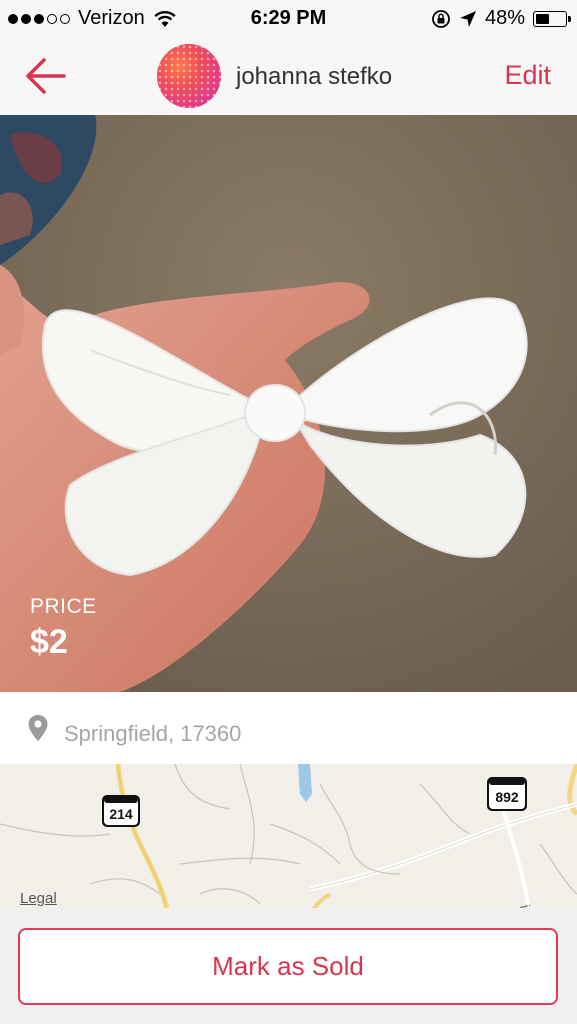  What do you see at coordinates (542, 18) in the screenshot?
I see `battery-fill` at bounding box center [542, 18].